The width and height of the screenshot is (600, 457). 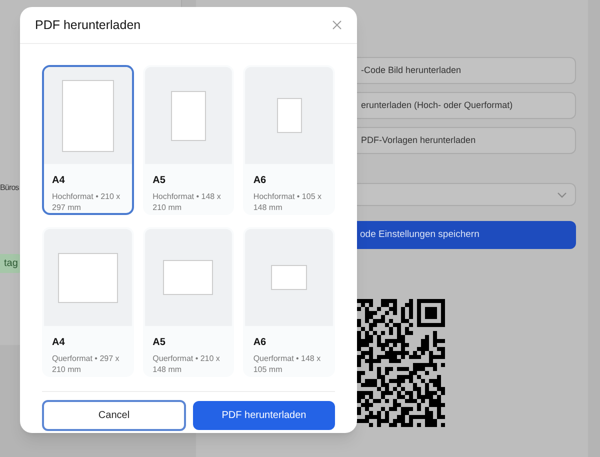 What do you see at coordinates (9, 188) in the screenshot?
I see `text-fragment: Büros` at bounding box center [9, 188].